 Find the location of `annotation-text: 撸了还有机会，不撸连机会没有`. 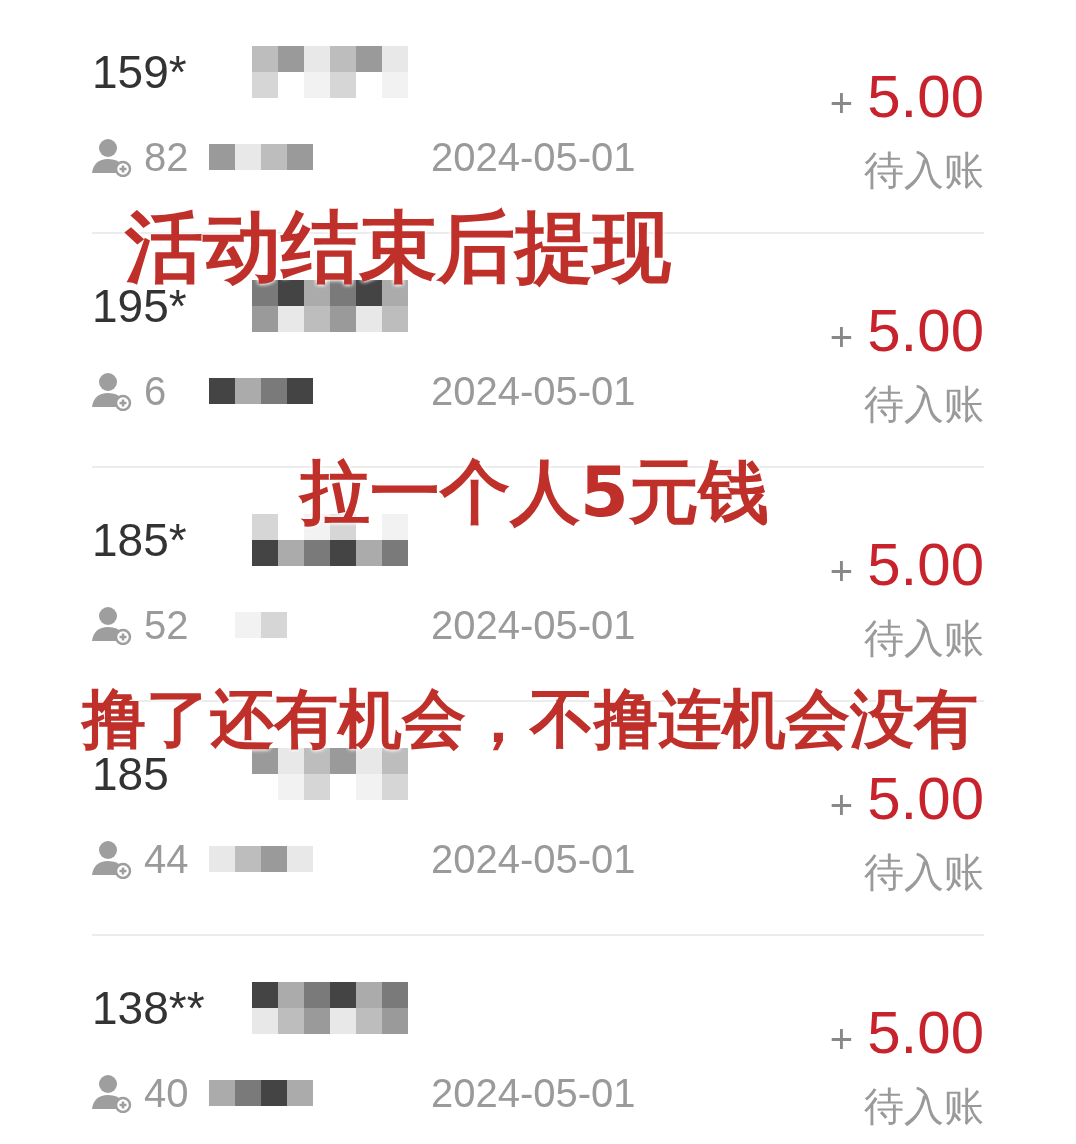

annotation-text: 撸了还有机会，不撸连机会没有 is located at coordinates (530, 719).